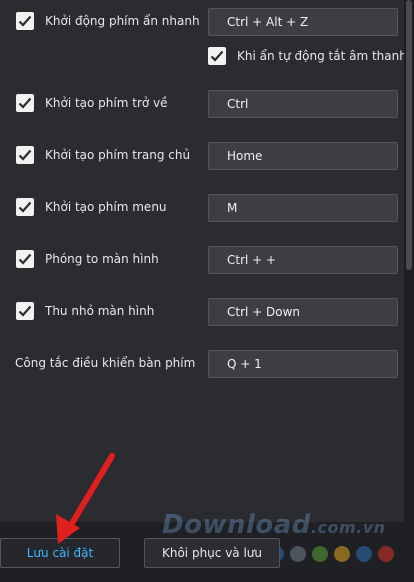  What do you see at coordinates (303, 312) in the screenshot?
I see `zoom-out-field: Ctrl + Down` at bounding box center [303, 312].